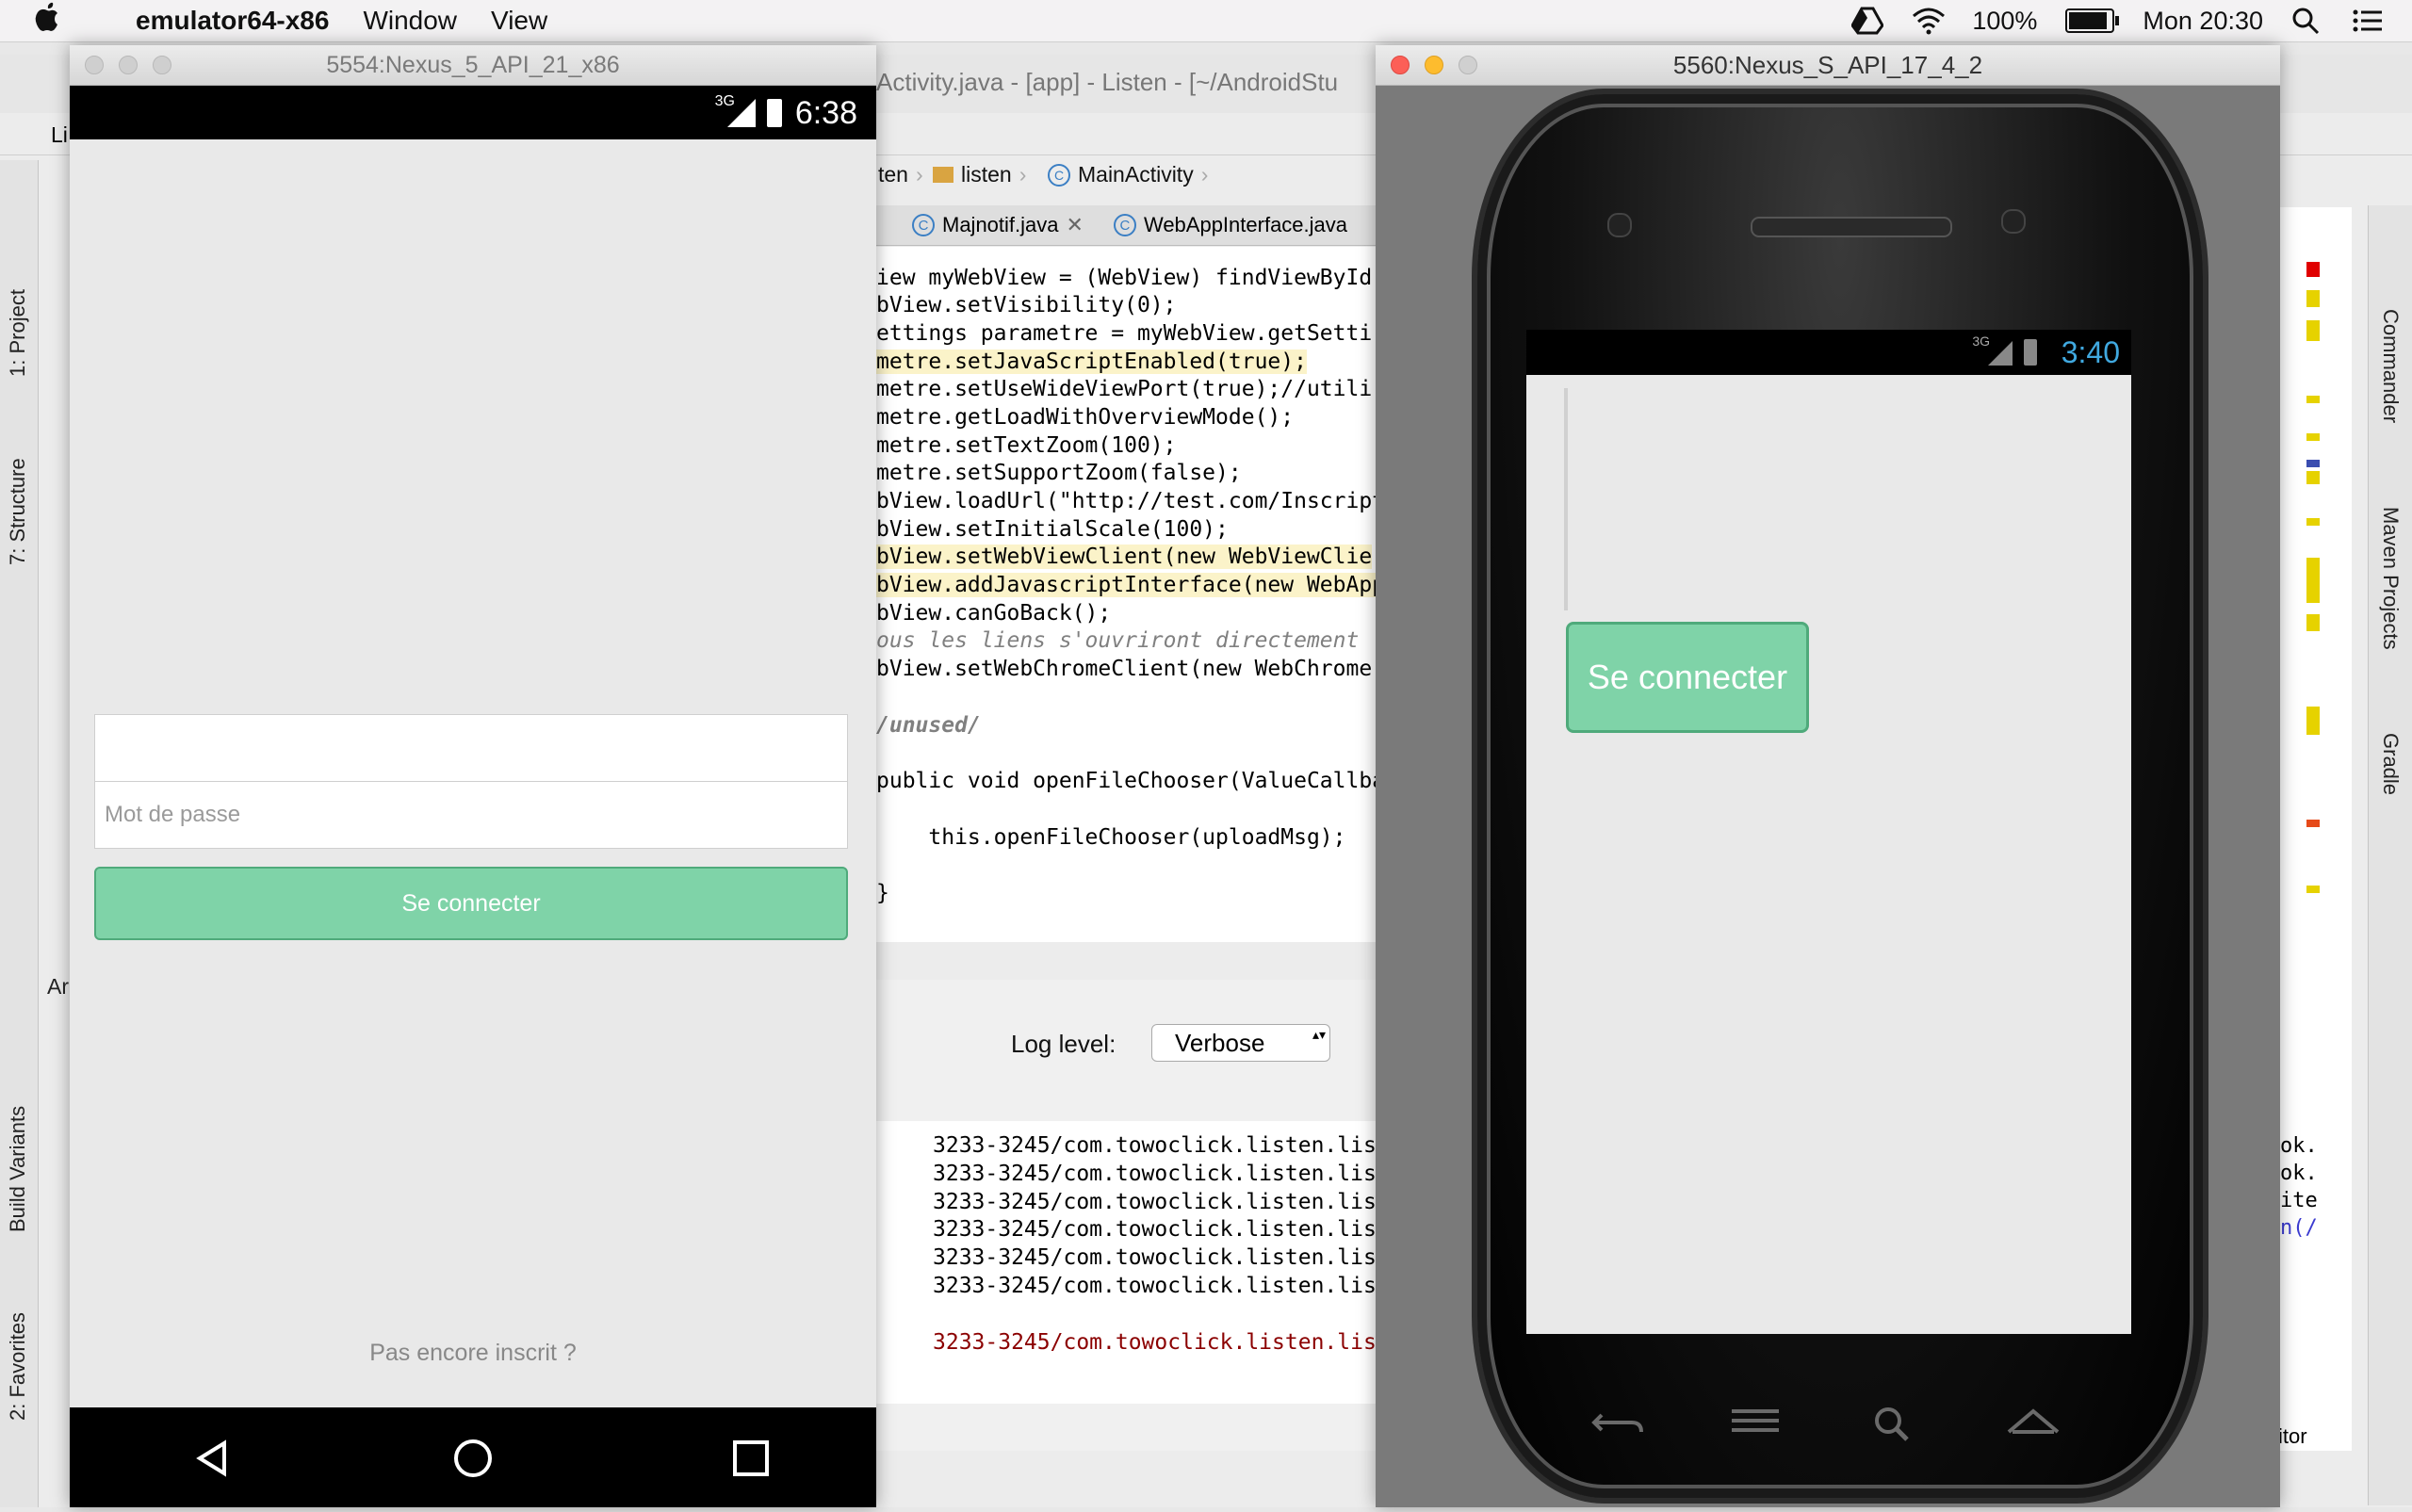  I want to click on code-line: metre.getLoadWithOverviewMode();, so click(1085, 417).